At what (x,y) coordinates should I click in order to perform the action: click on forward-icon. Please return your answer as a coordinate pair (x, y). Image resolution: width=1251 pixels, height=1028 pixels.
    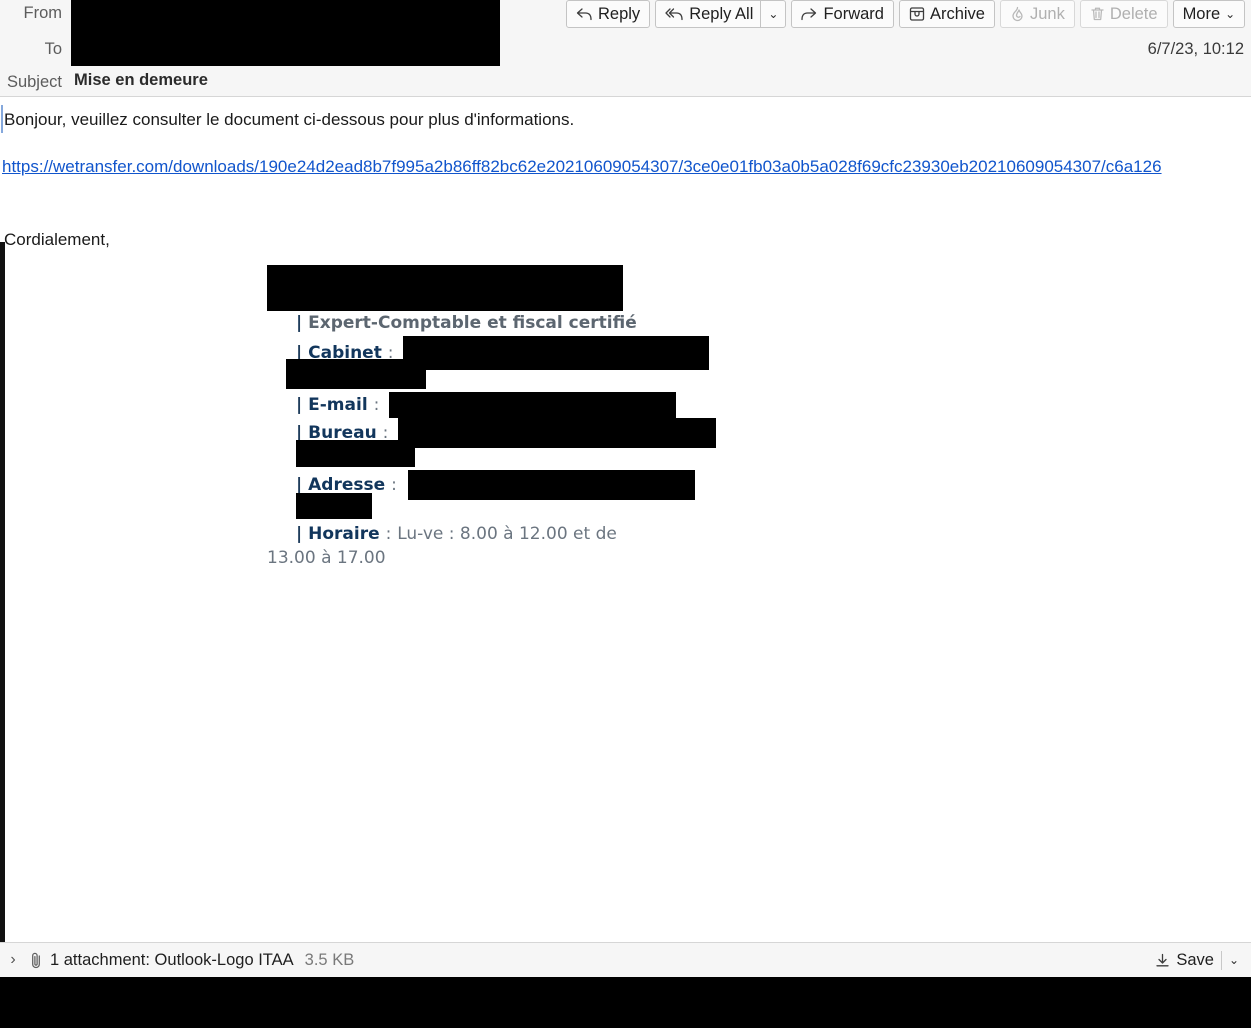
    Looking at the image, I should click on (809, 14).